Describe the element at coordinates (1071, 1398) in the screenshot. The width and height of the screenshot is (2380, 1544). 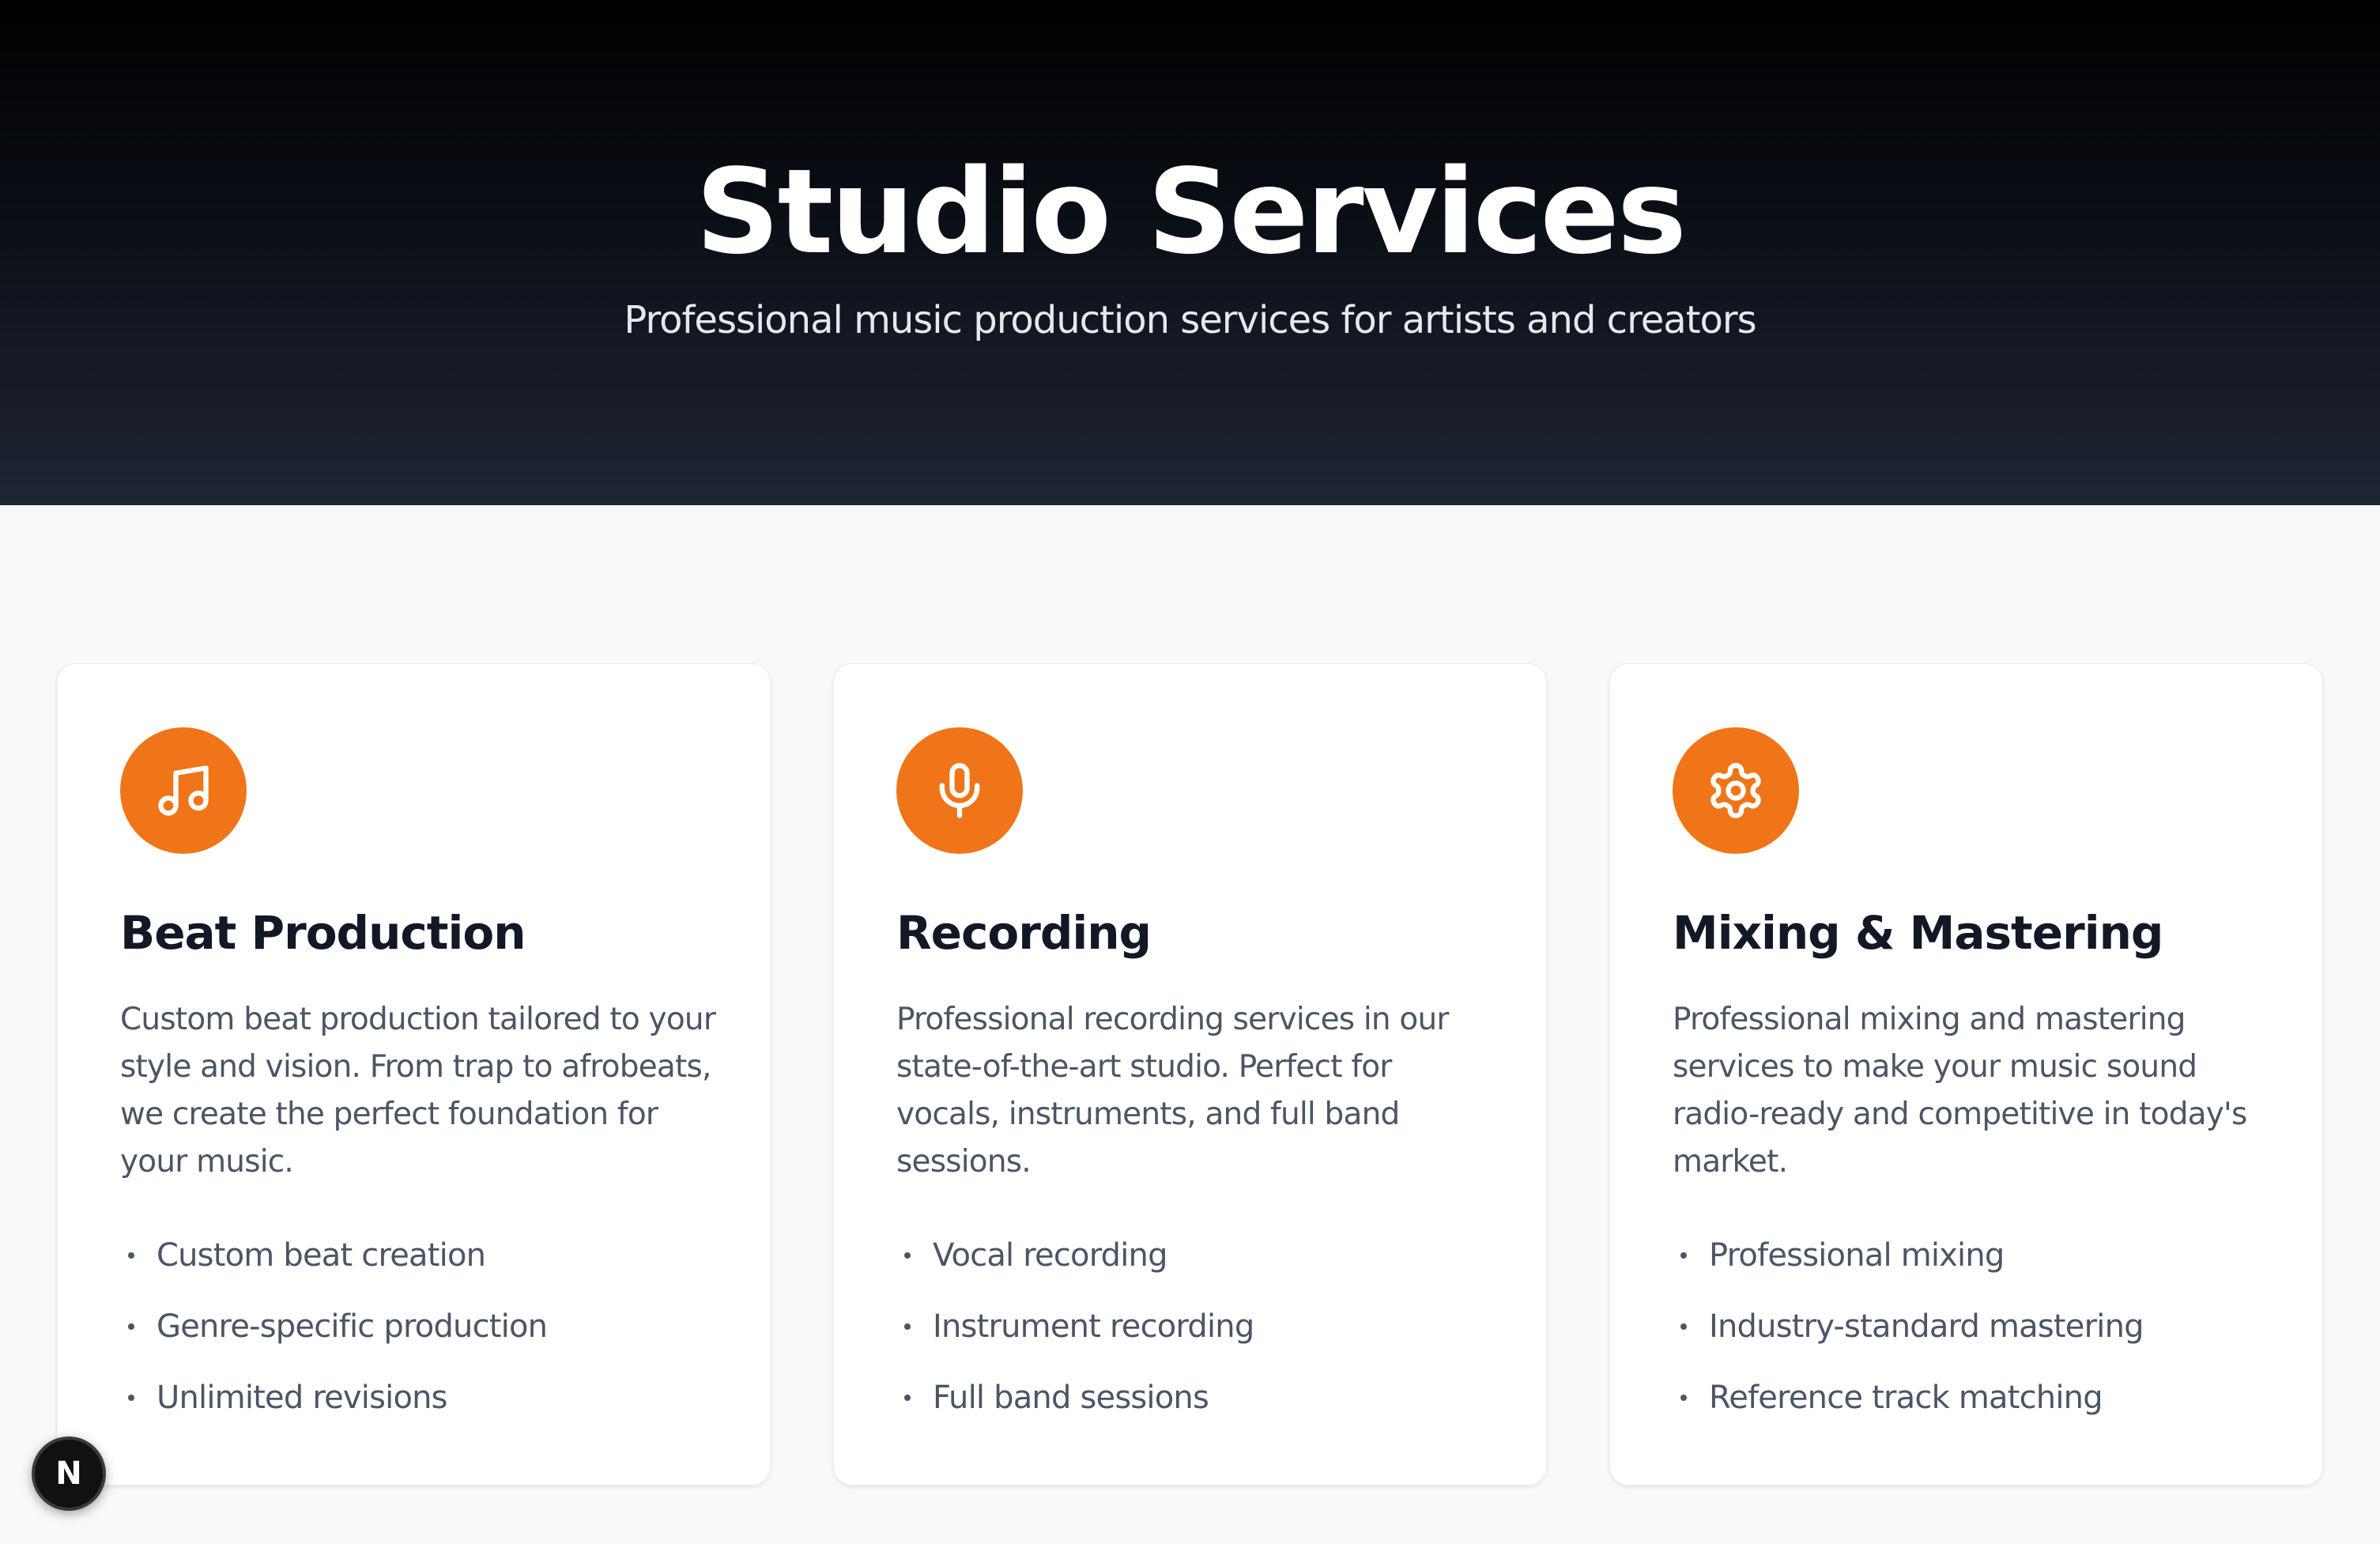
I see `feature-label: Full band sessions` at that location.